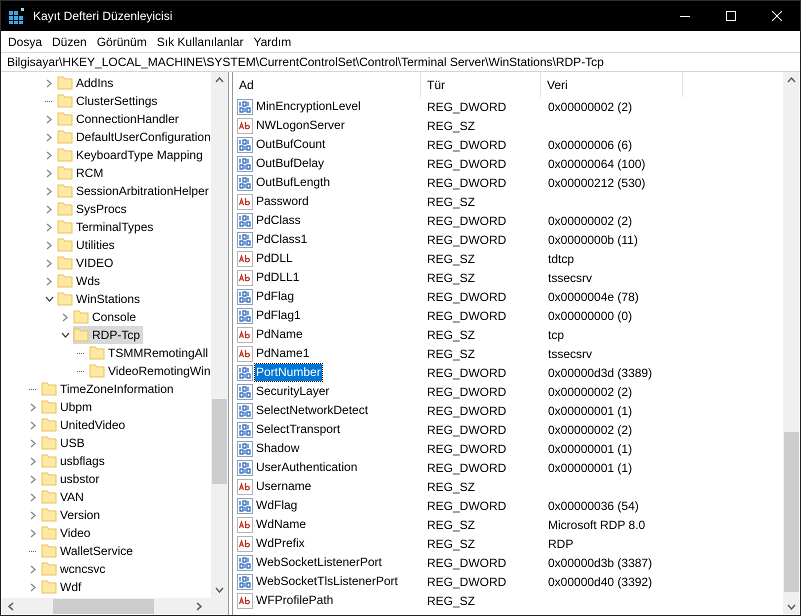 This screenshot has height=616, width=801. Describe the element at coordinates (100, 299) in the screenshot. I see `tree-item: WinStations` at that location.